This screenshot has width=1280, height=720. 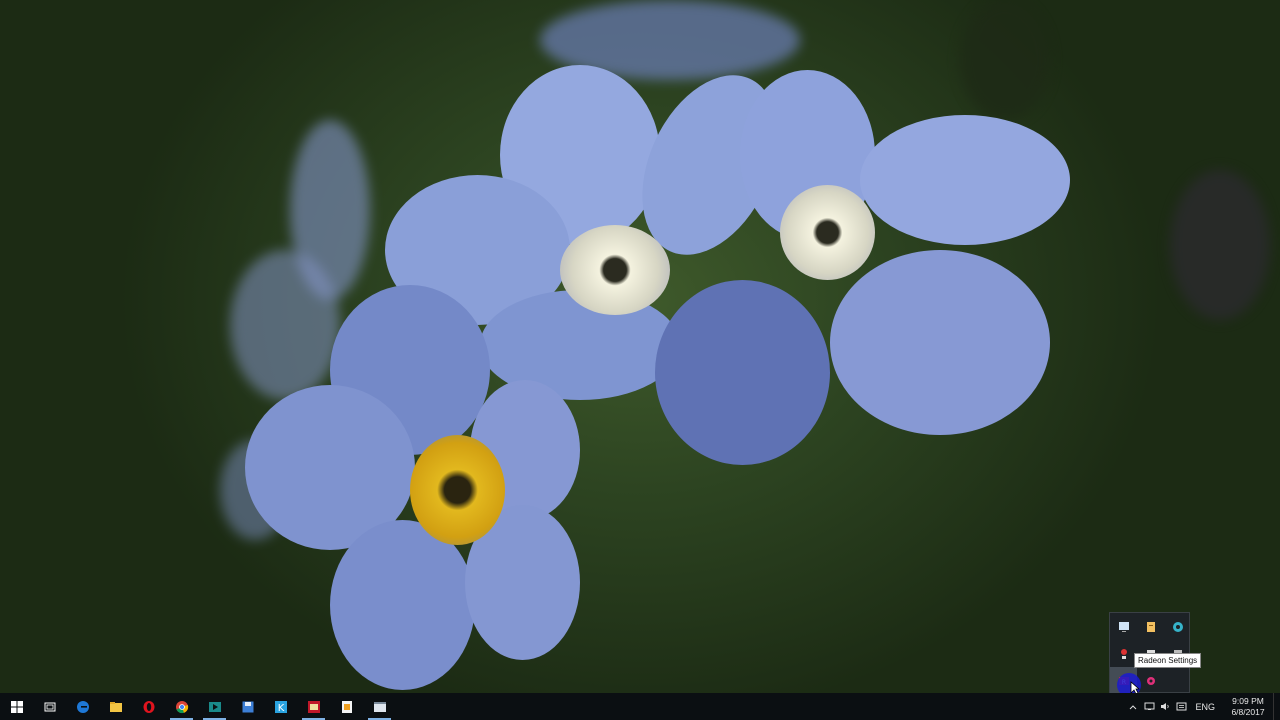 I want to click on clock: 9:09 PM 6/8/2017, so click(x=1248, y=707).